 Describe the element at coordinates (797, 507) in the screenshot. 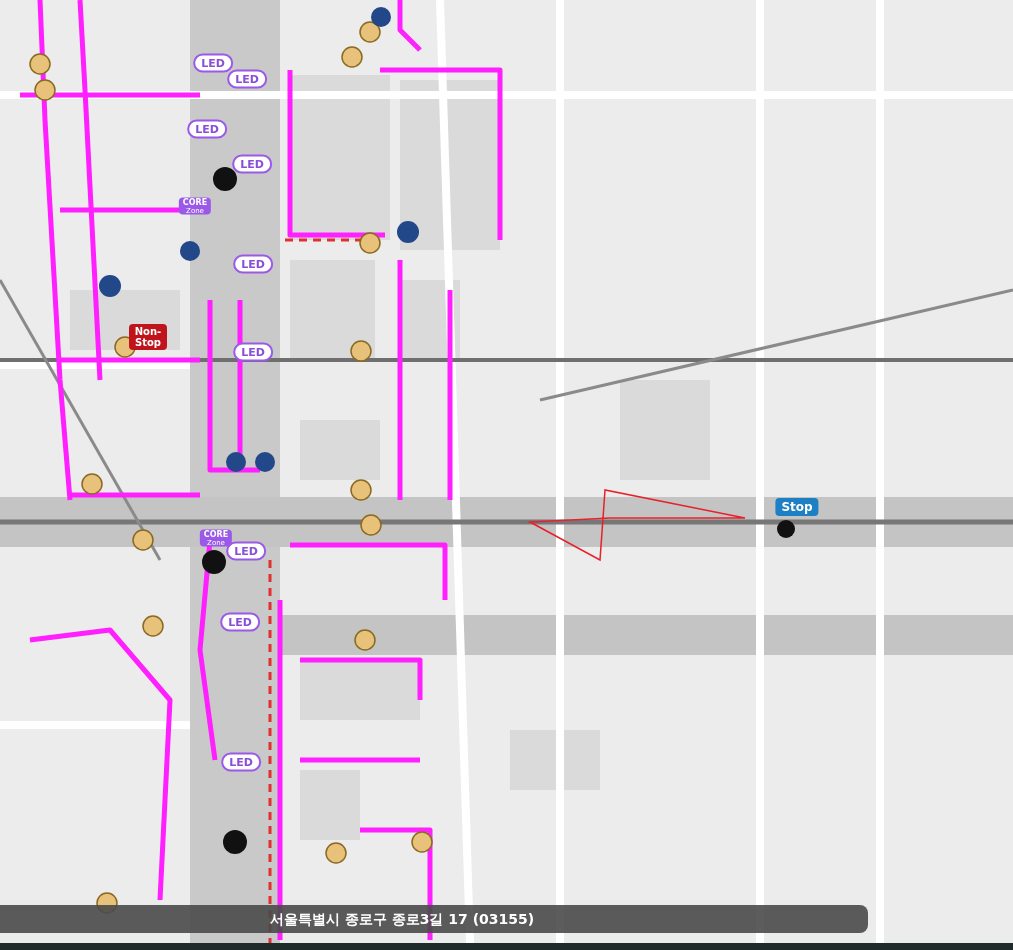

I see `stop-badge: Stop` at that location.